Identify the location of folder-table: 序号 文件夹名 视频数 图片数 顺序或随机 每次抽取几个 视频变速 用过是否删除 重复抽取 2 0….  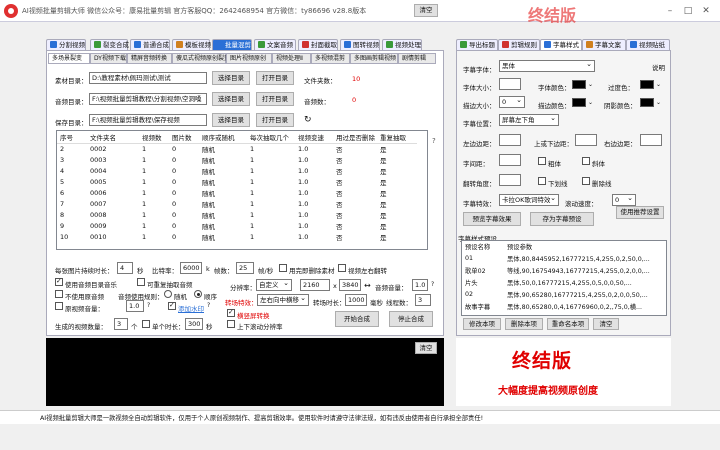
(242, 190).